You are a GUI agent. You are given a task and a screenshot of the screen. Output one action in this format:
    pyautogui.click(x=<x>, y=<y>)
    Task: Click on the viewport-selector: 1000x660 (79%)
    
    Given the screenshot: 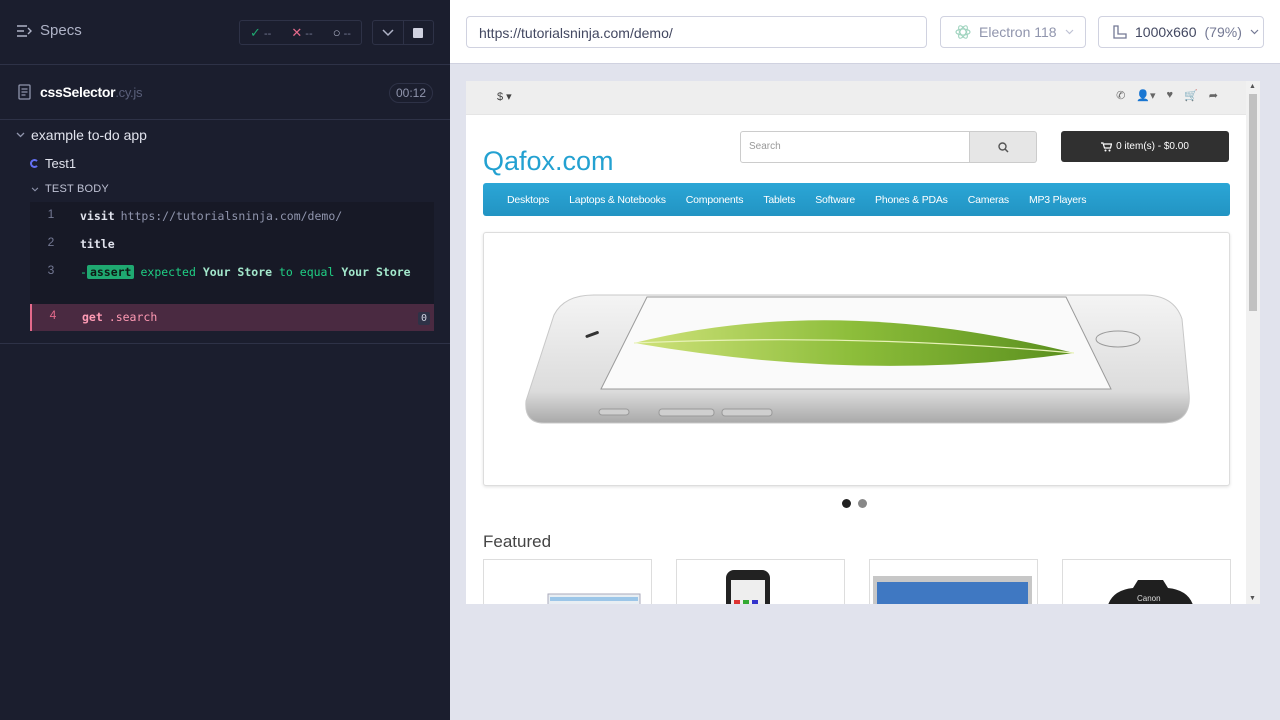 What is the action you would take?
    pyautogui.click(x=1181, y=32)
    